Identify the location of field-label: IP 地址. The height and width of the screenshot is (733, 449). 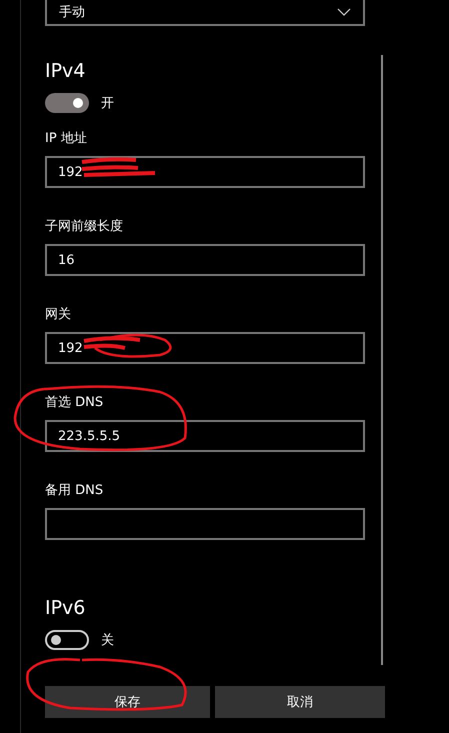
(66, 139).